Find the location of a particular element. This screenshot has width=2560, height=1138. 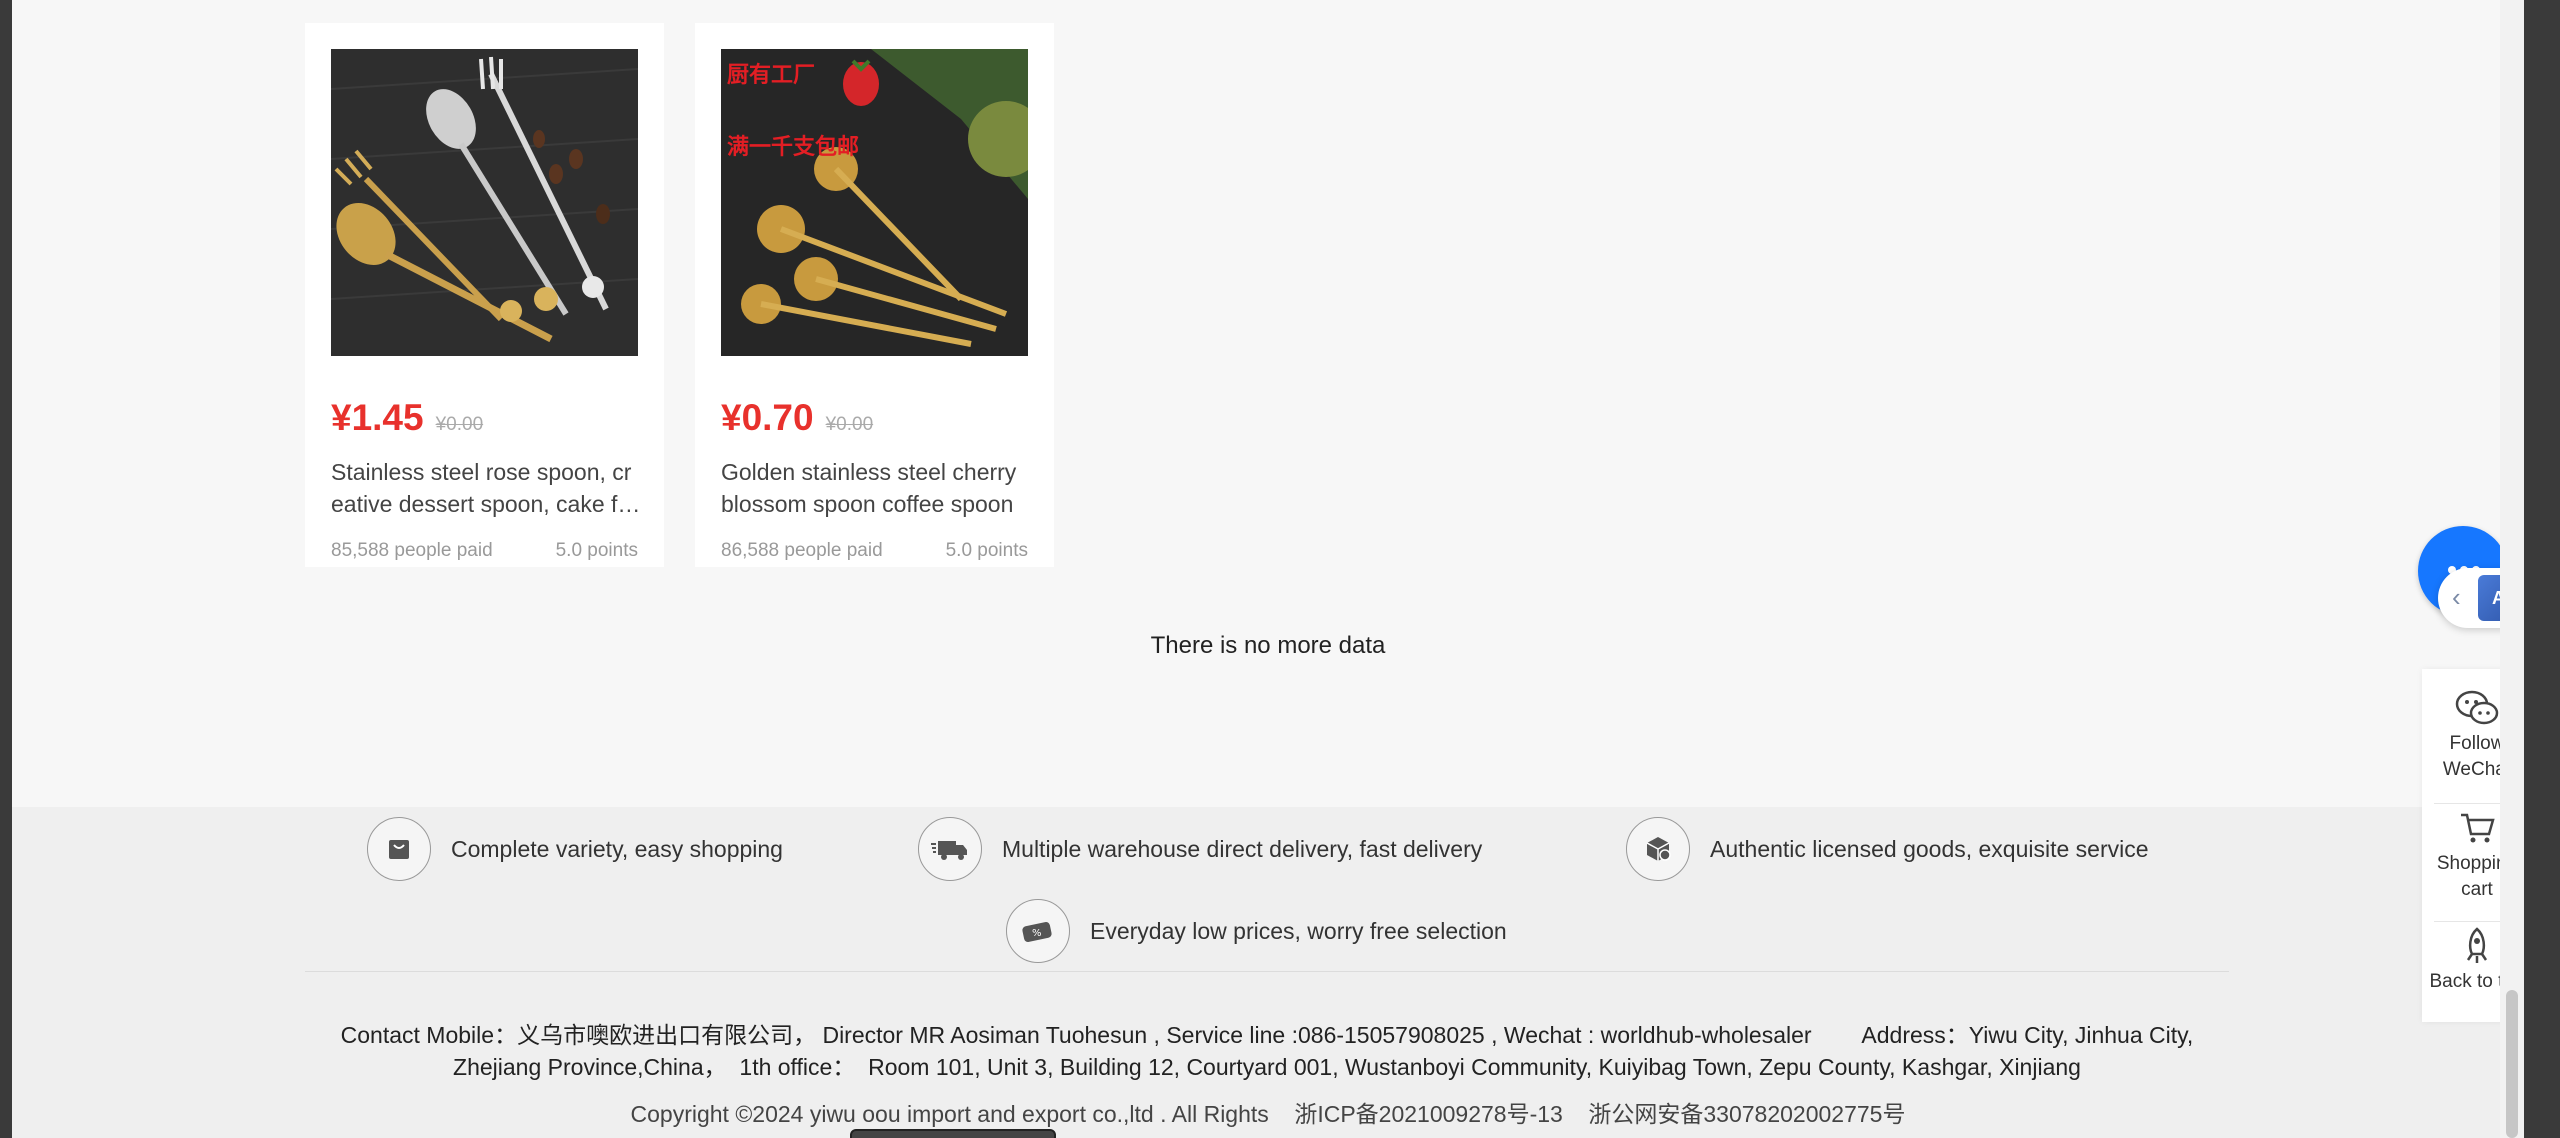

authentic-goods-icon is located at coordinates (1658, 849).